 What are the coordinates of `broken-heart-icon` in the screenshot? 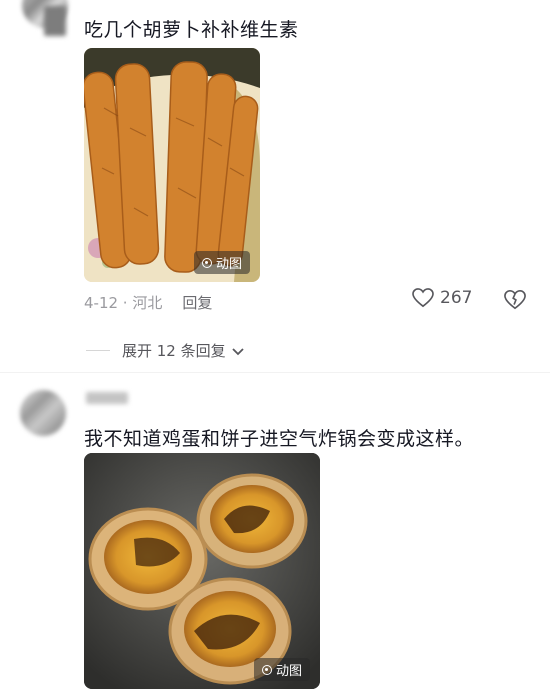 It's located at (515, 300).